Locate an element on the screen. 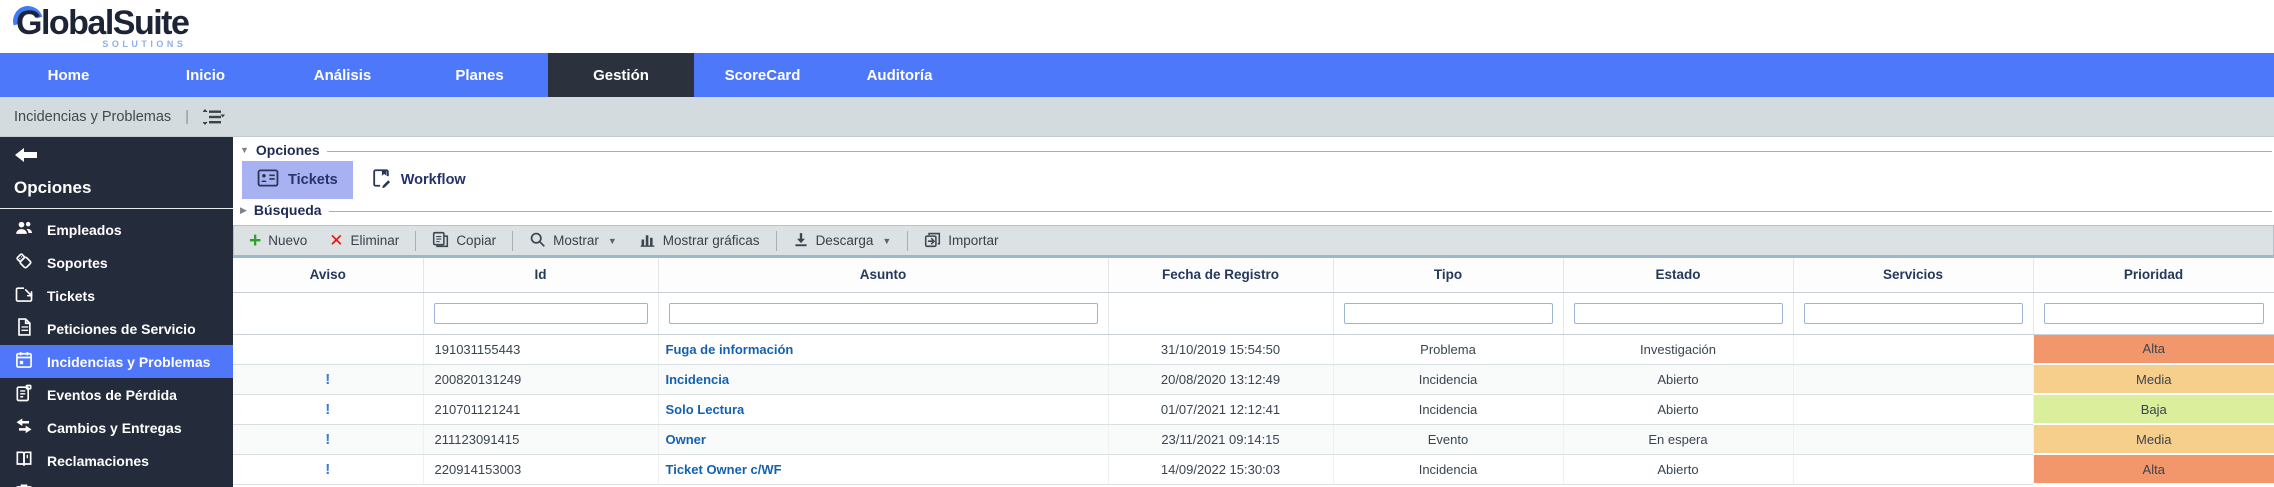 This screenshot has width=2274, height=487. id-cell: 211123091415 is located at coordinates (541, 439).